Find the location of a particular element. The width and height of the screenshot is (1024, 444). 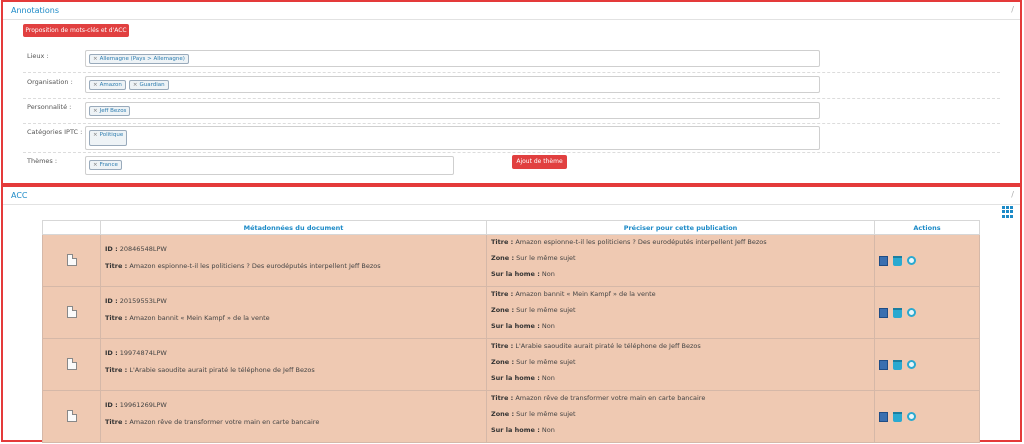

acc-title: ACC is located at coordinates (19, 195).